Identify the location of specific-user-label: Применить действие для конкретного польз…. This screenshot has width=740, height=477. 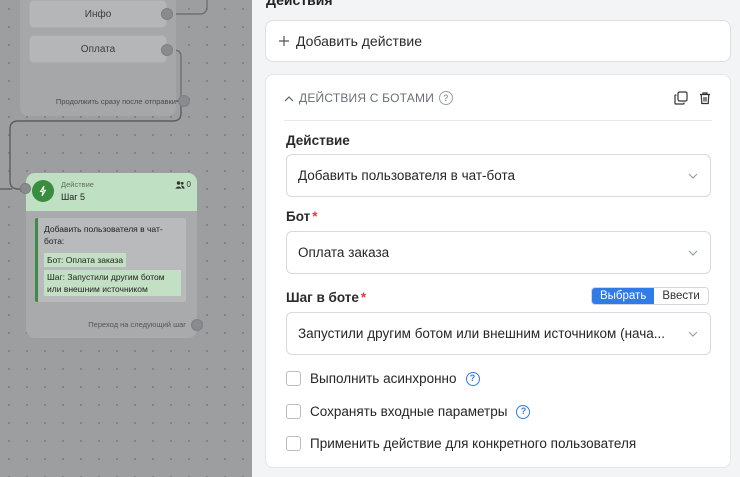
(473, 443).